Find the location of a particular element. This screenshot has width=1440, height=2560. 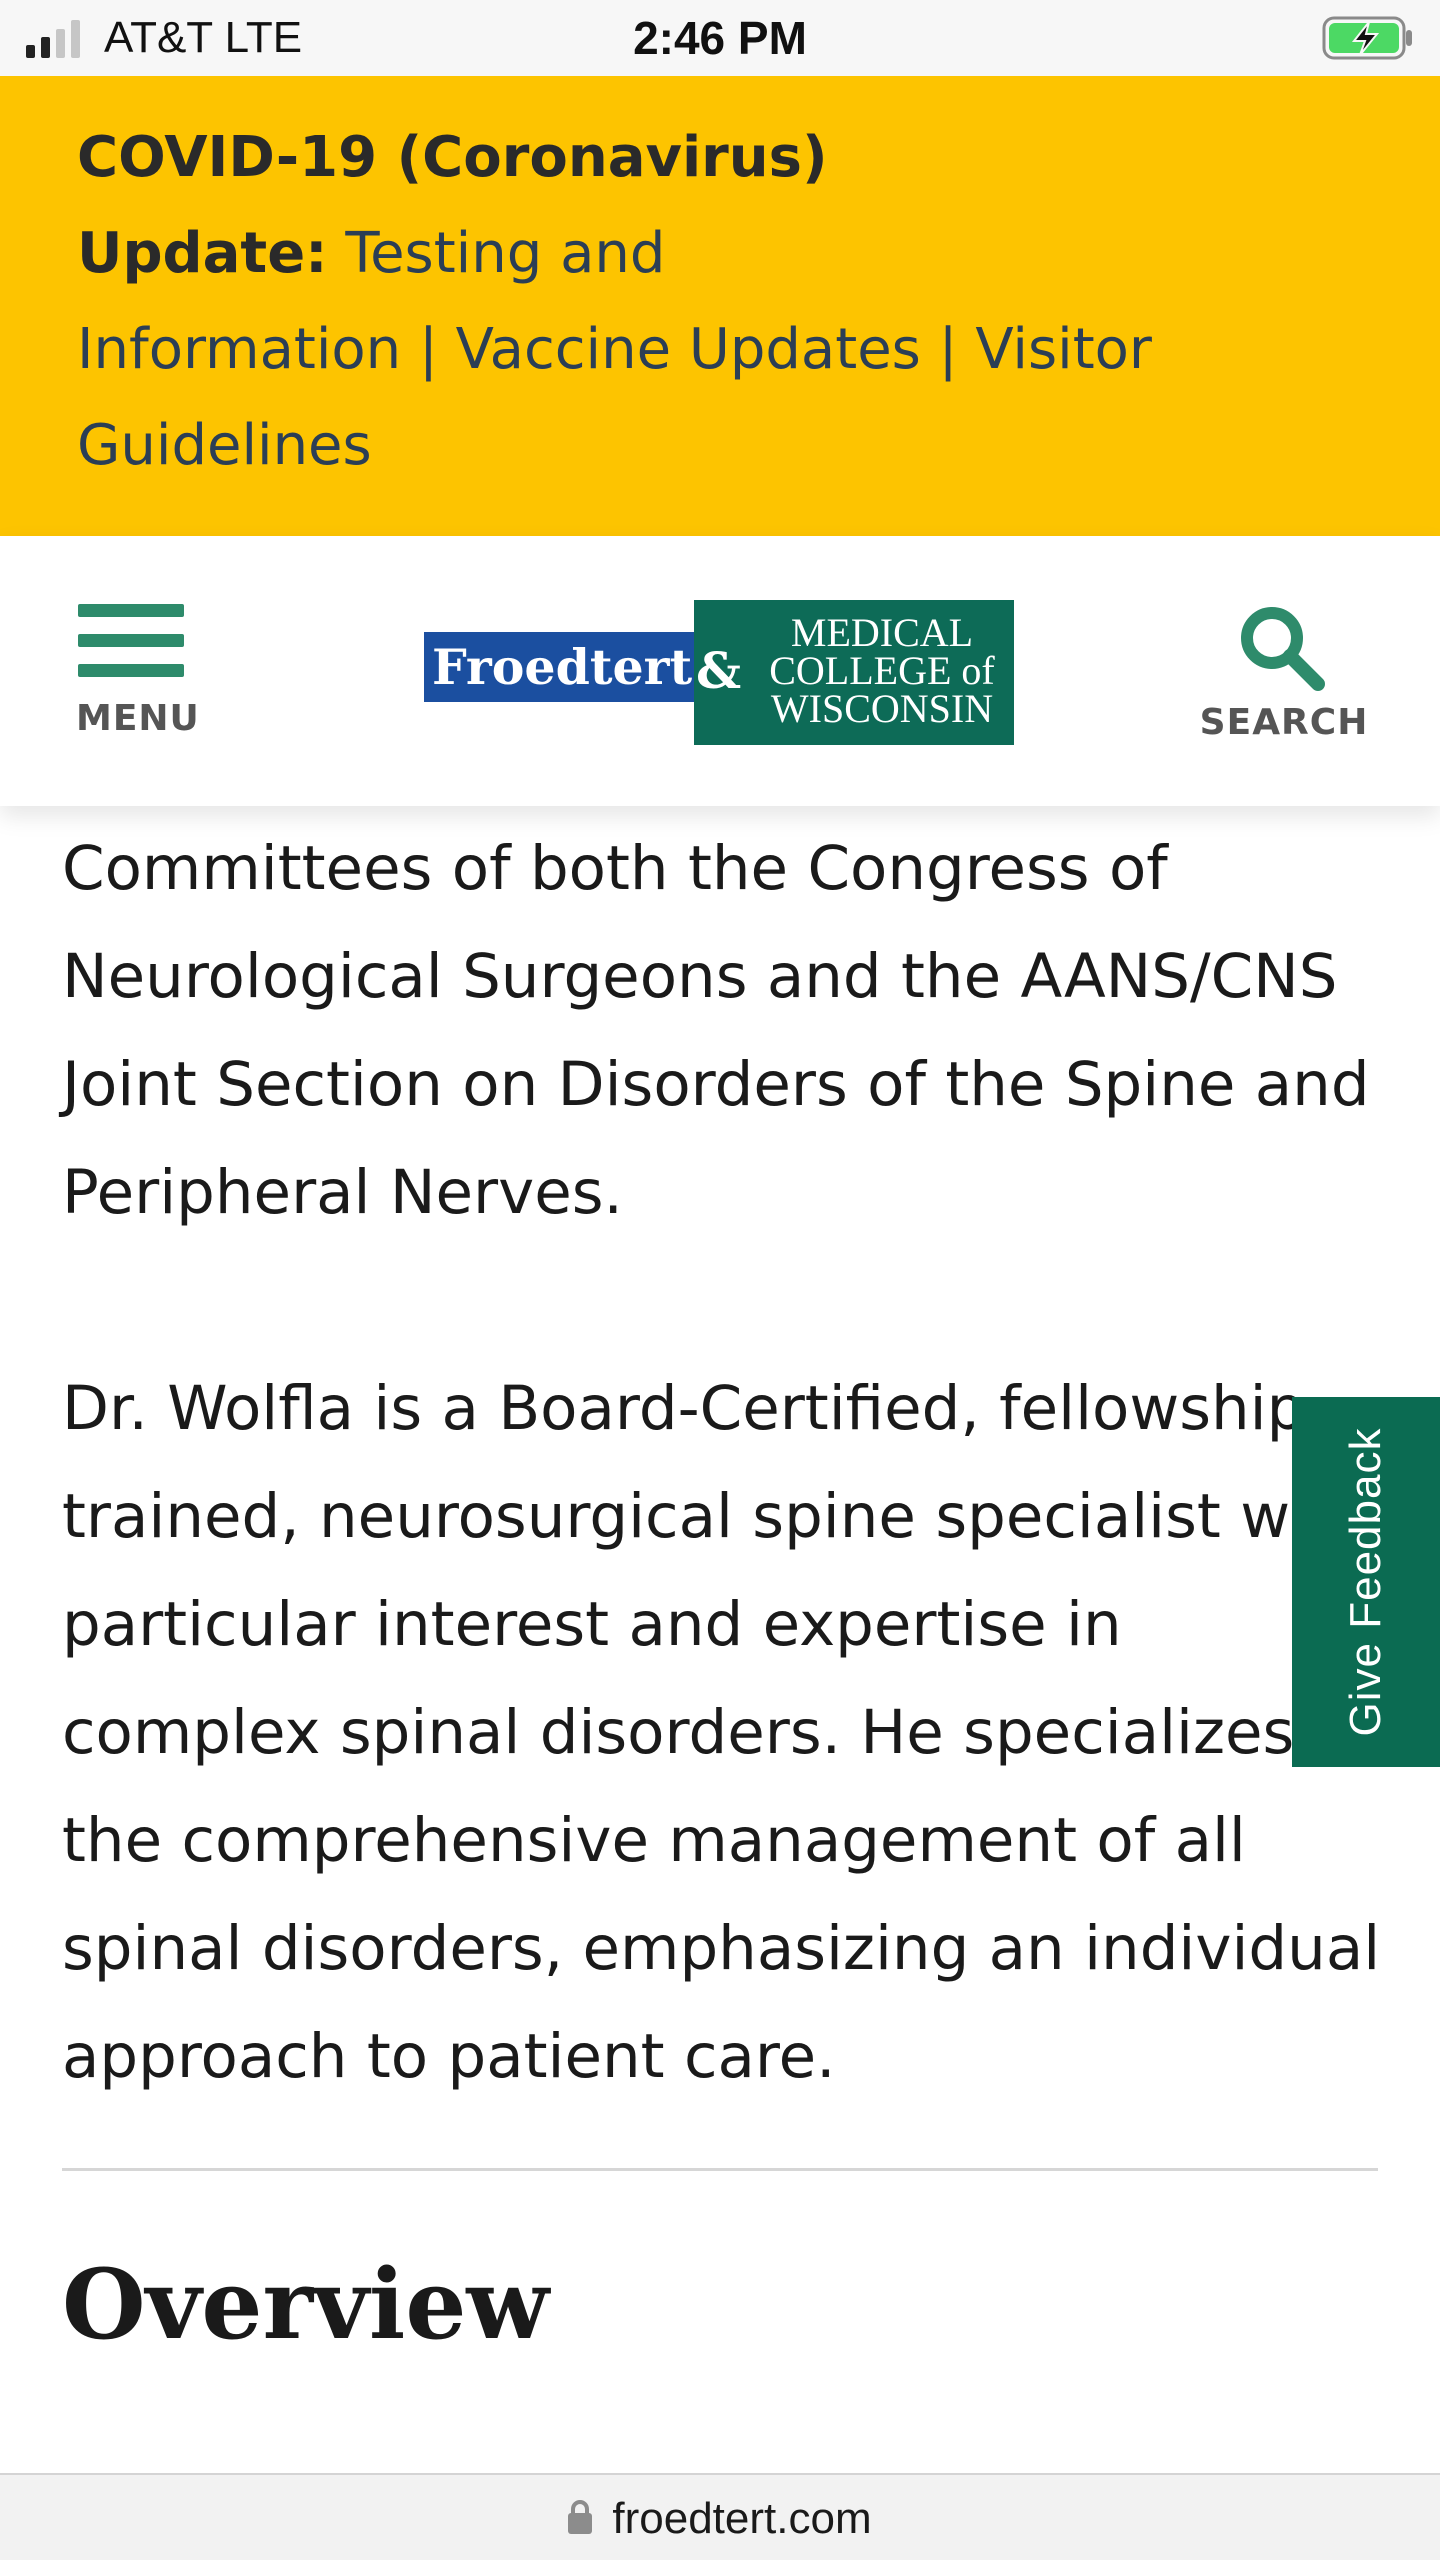

lock-icon is located at coordinates (580, 2516).